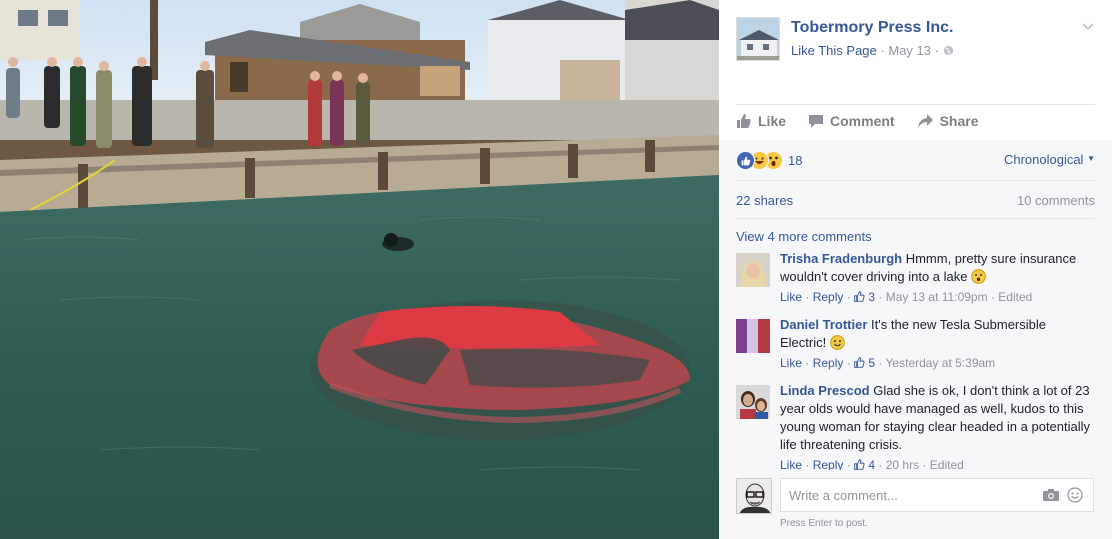  I want to click on share-arrow-icon, so click(925, 121).